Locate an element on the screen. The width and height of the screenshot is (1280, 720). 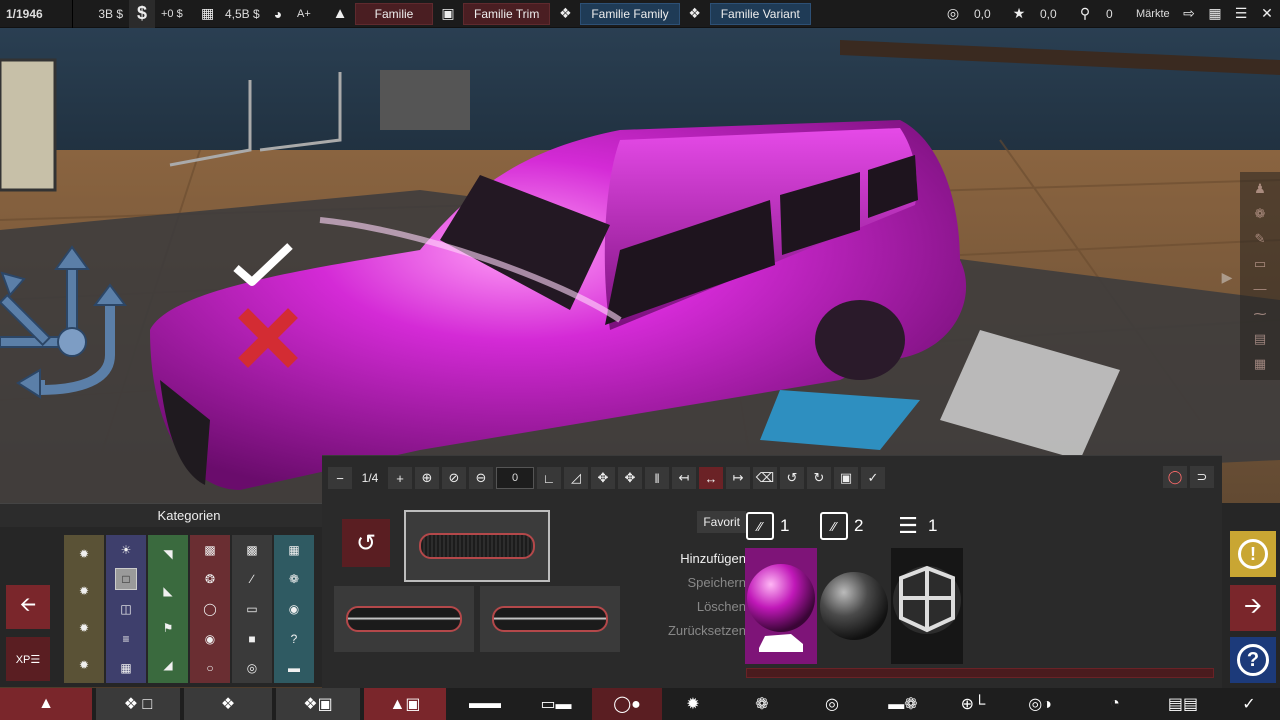
markets-button: Märkte is located at coordinates (1153, 14).